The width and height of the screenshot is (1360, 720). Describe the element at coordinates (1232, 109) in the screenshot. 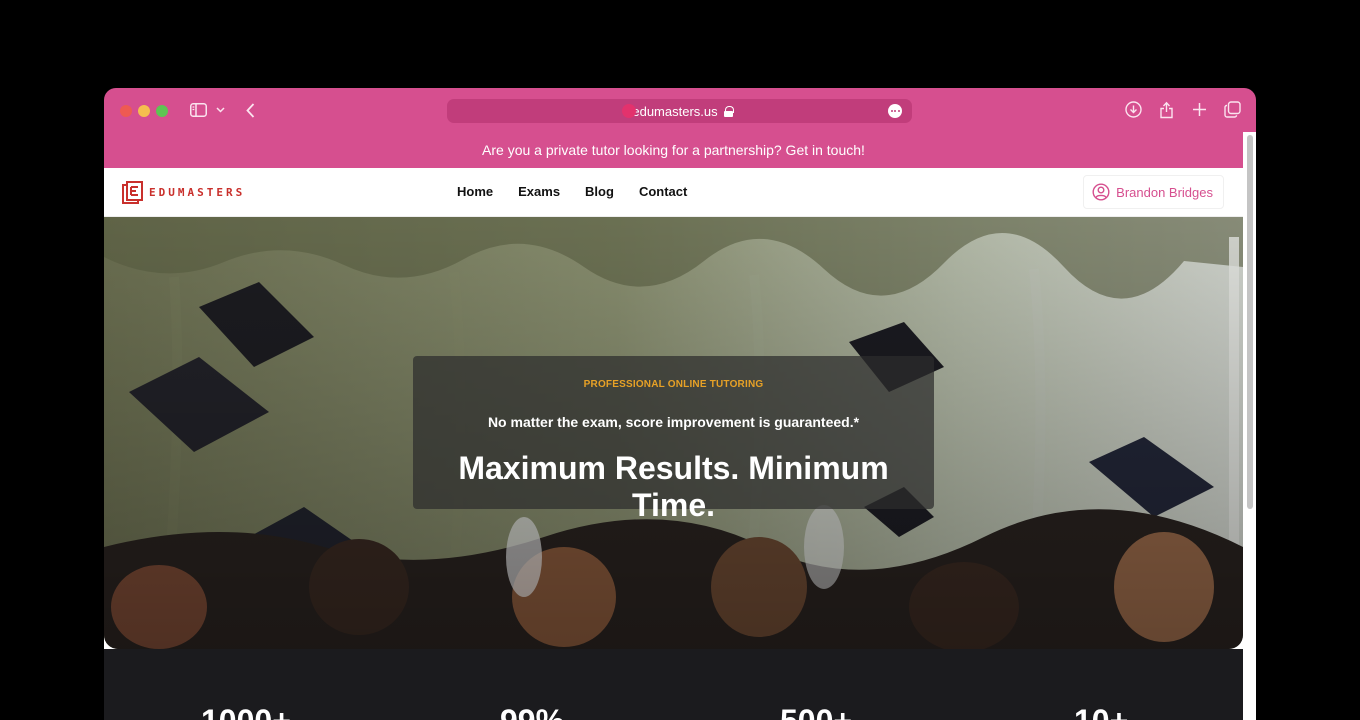

I see `tab-overview-icon` at that location.